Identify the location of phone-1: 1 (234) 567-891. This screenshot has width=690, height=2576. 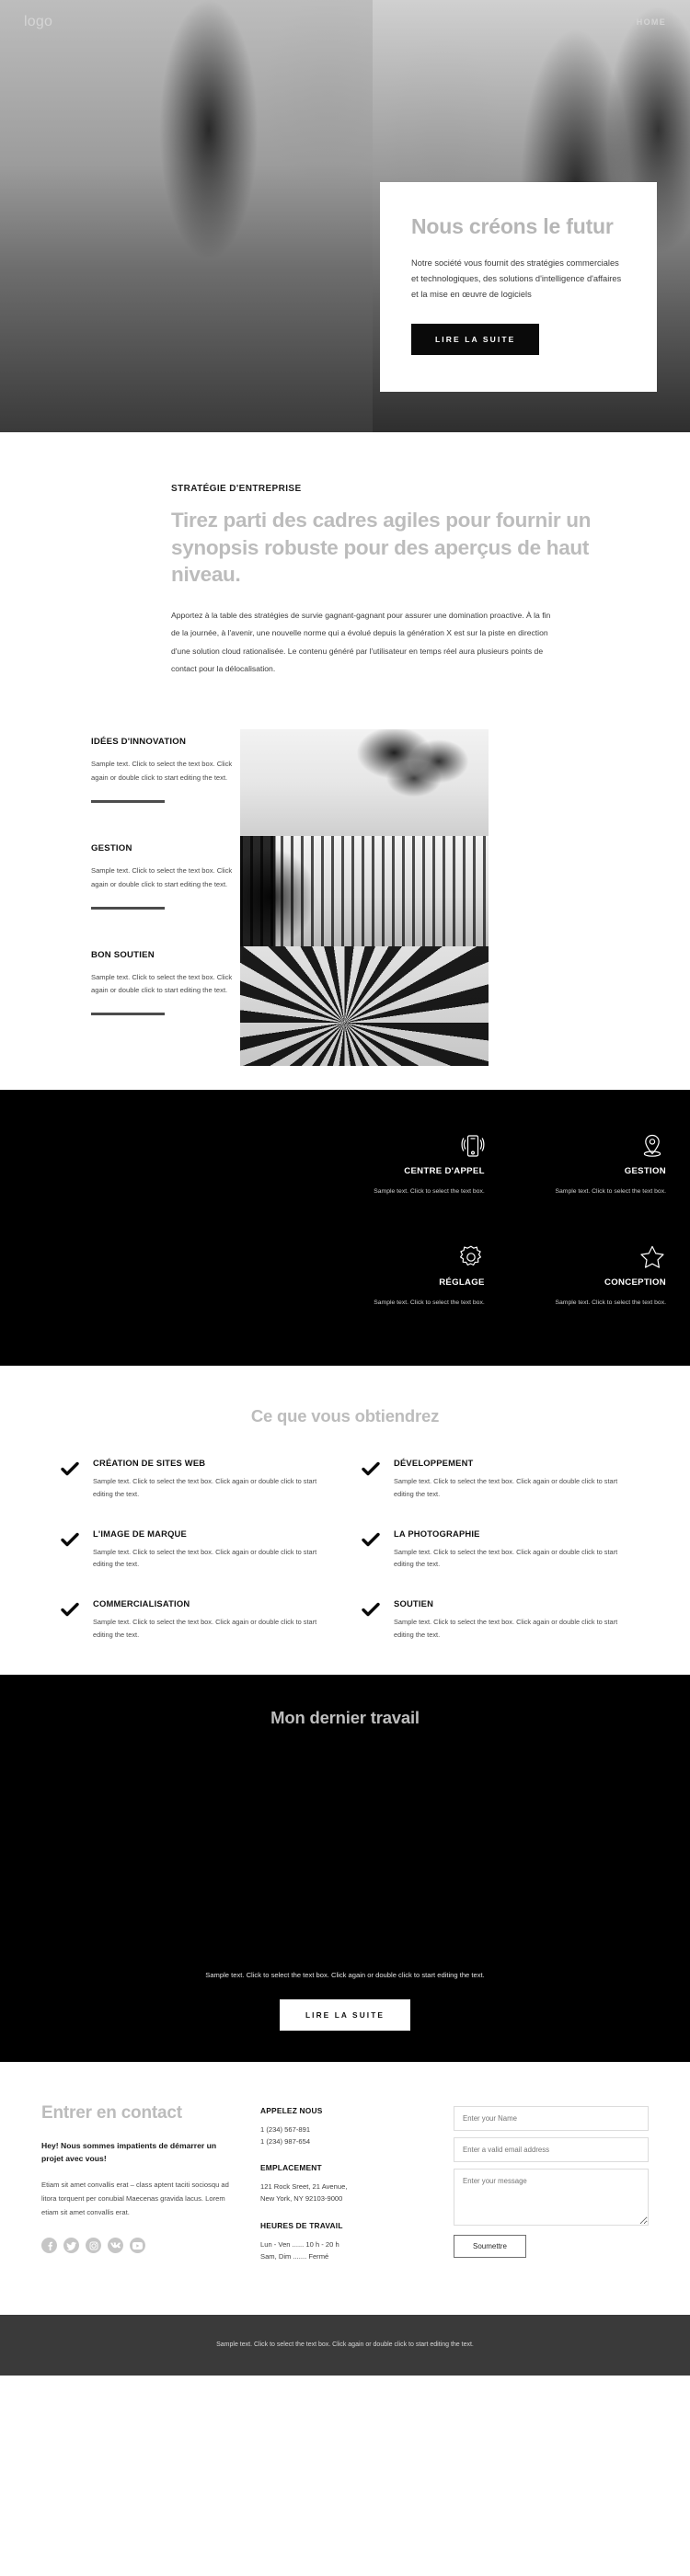
(345, 2129).